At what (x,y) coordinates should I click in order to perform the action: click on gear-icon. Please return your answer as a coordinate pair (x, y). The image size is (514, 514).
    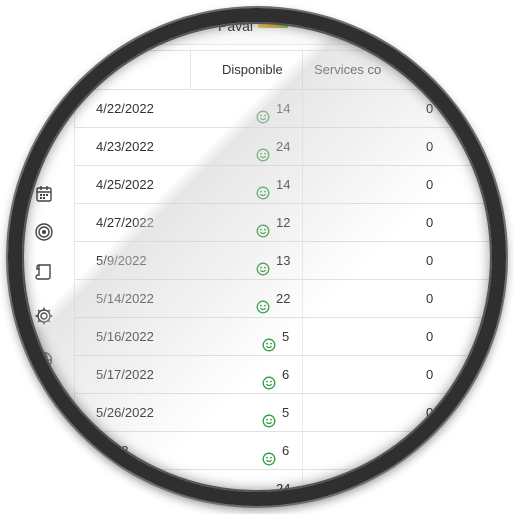
    Looking at the image, I should click on (44, 316).